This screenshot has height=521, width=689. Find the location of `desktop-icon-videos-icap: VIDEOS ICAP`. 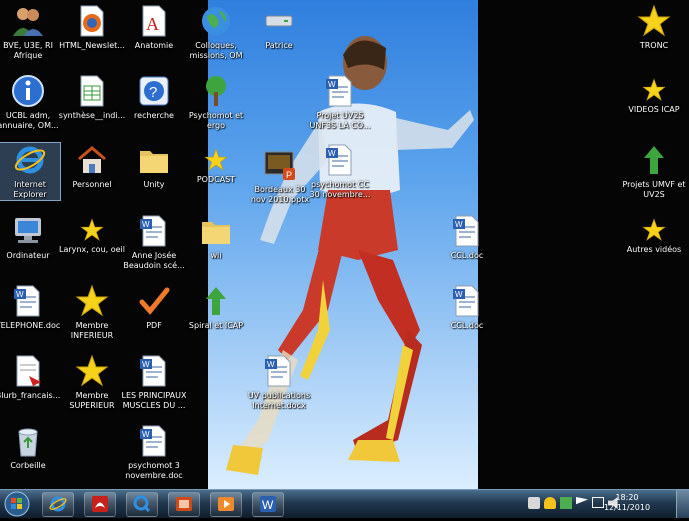

desktop-icon-videos-icap: VIDEOS ICAP is located at coordinates (654, 96).